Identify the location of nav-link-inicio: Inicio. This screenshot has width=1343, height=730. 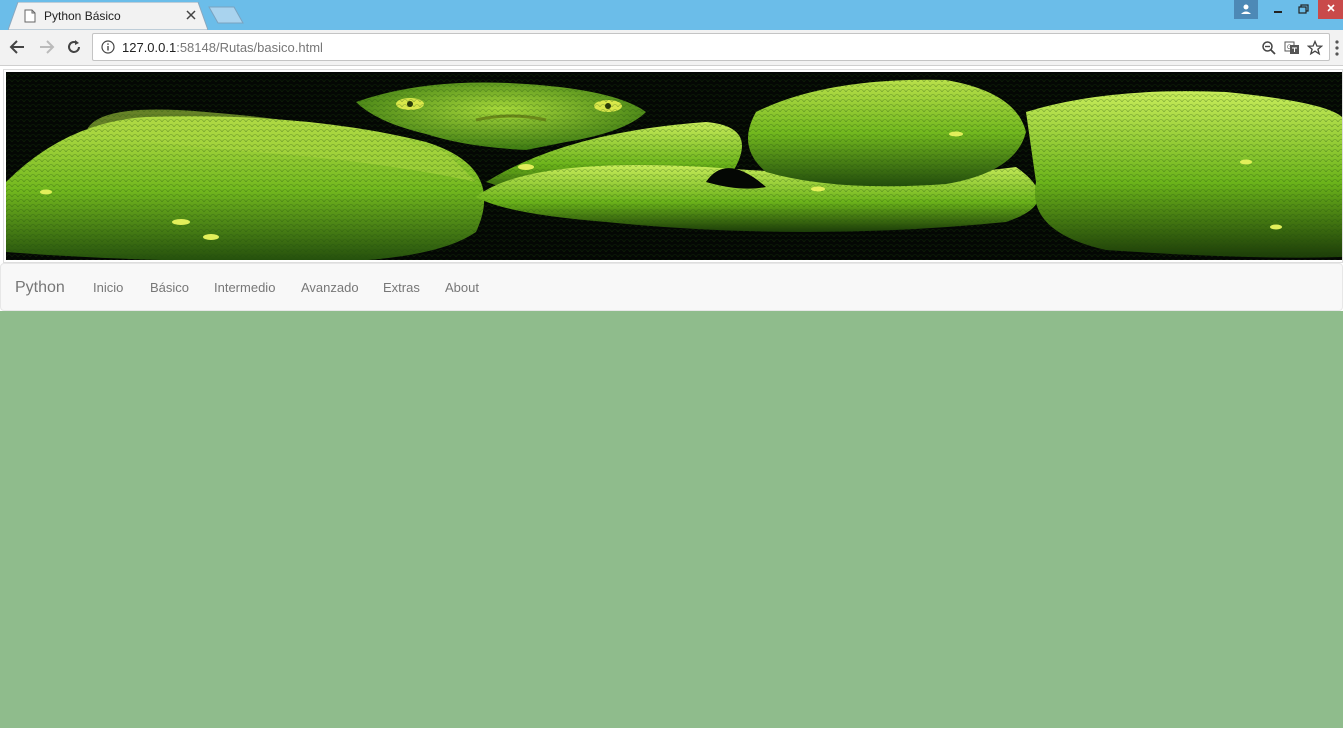
(108, 287).